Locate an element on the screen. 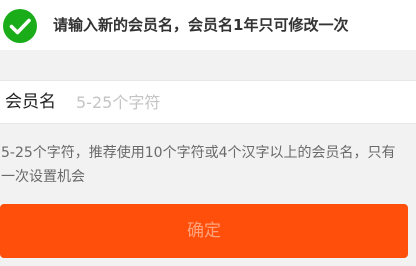 This screenshot has width=416, height=266. member-name-input is located at coordinates (241, 102).